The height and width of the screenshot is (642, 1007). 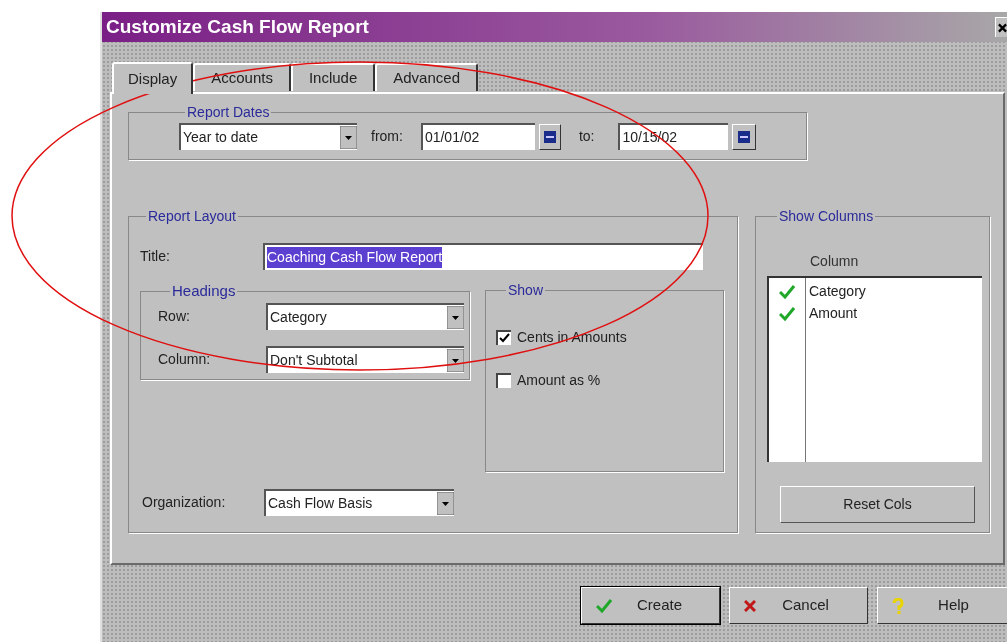 I want to click on group-legend: Headings, so click(x=204, y=291).